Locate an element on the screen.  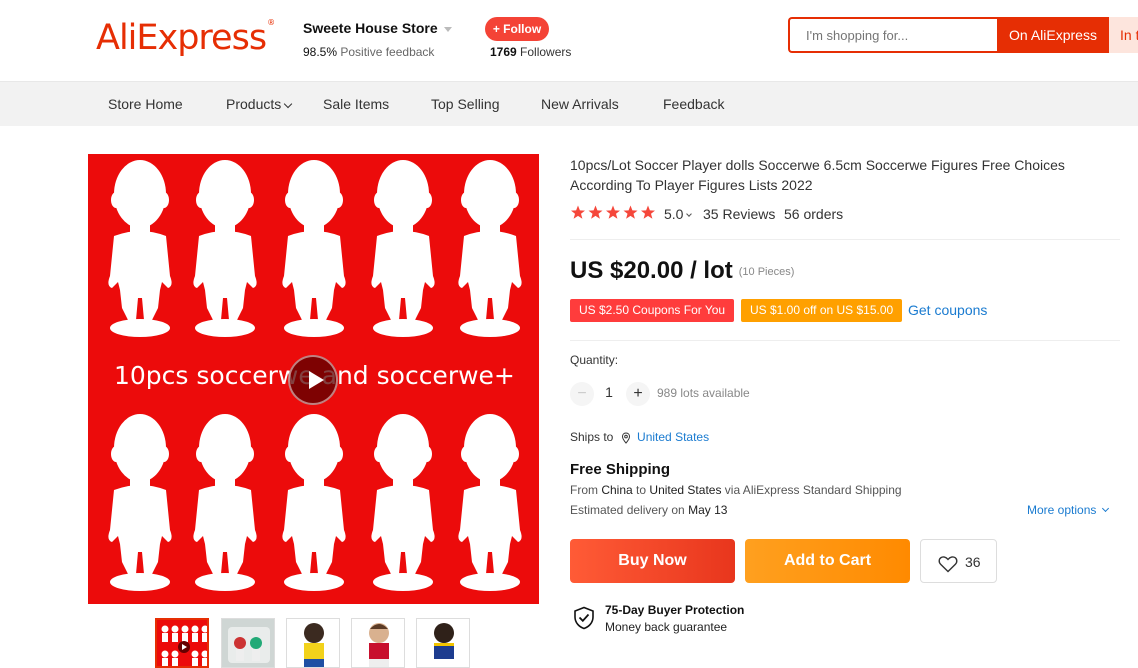
shield-check-icon is located at coordinates (584, 618).